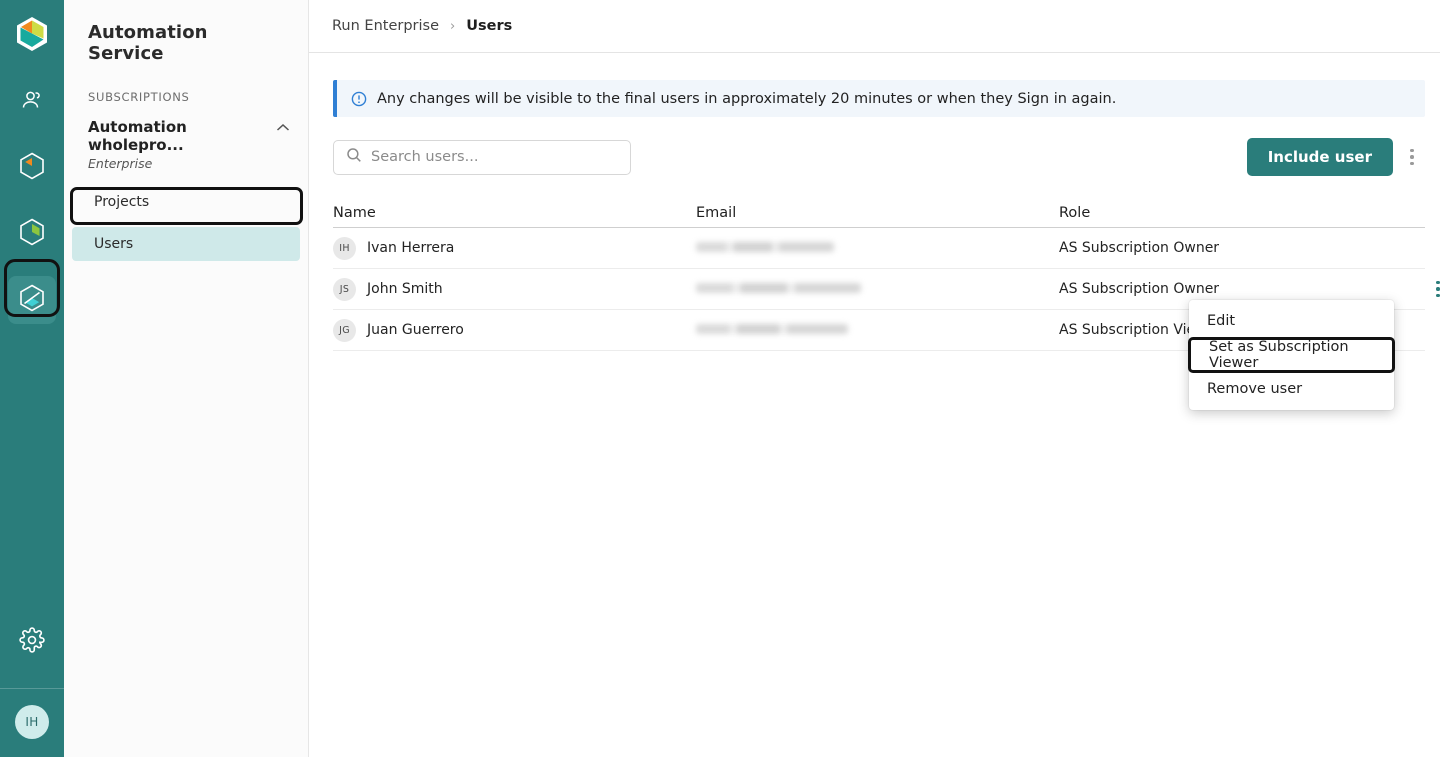 This screenshot has width=1440, height=757. I want to click on avatar: JG, so click(344, 330).